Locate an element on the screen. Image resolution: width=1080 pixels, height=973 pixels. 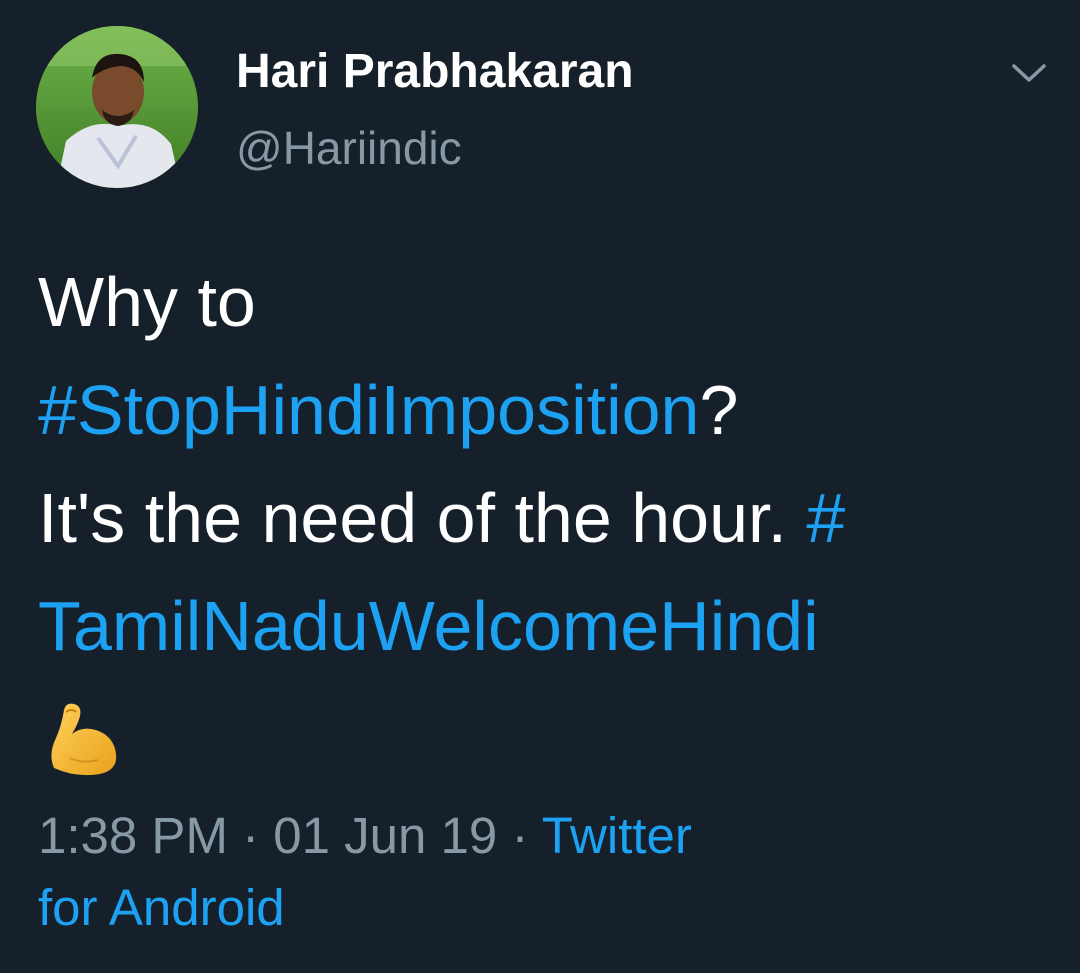
tweet-text-line: TamilNaduWelcomeHindi is located at coordinates (543, 626).